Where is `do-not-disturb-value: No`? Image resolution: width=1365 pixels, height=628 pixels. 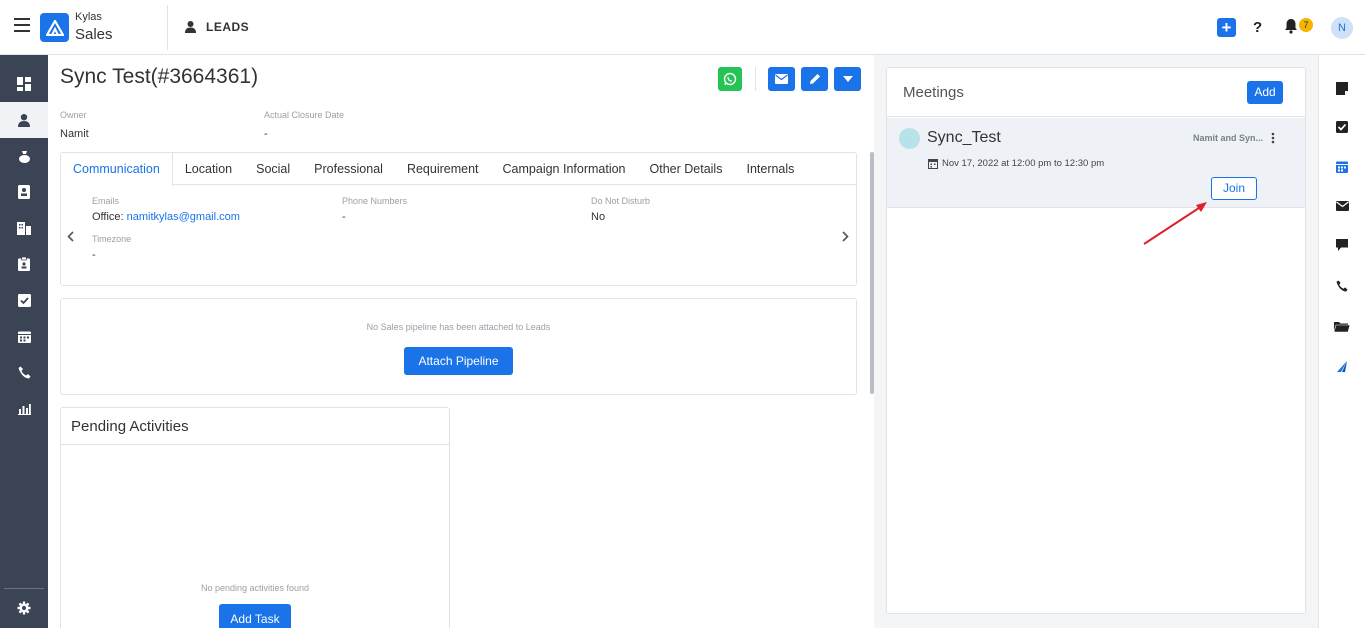
do-not-disturb-value: No is located at coordinates (598, 217).